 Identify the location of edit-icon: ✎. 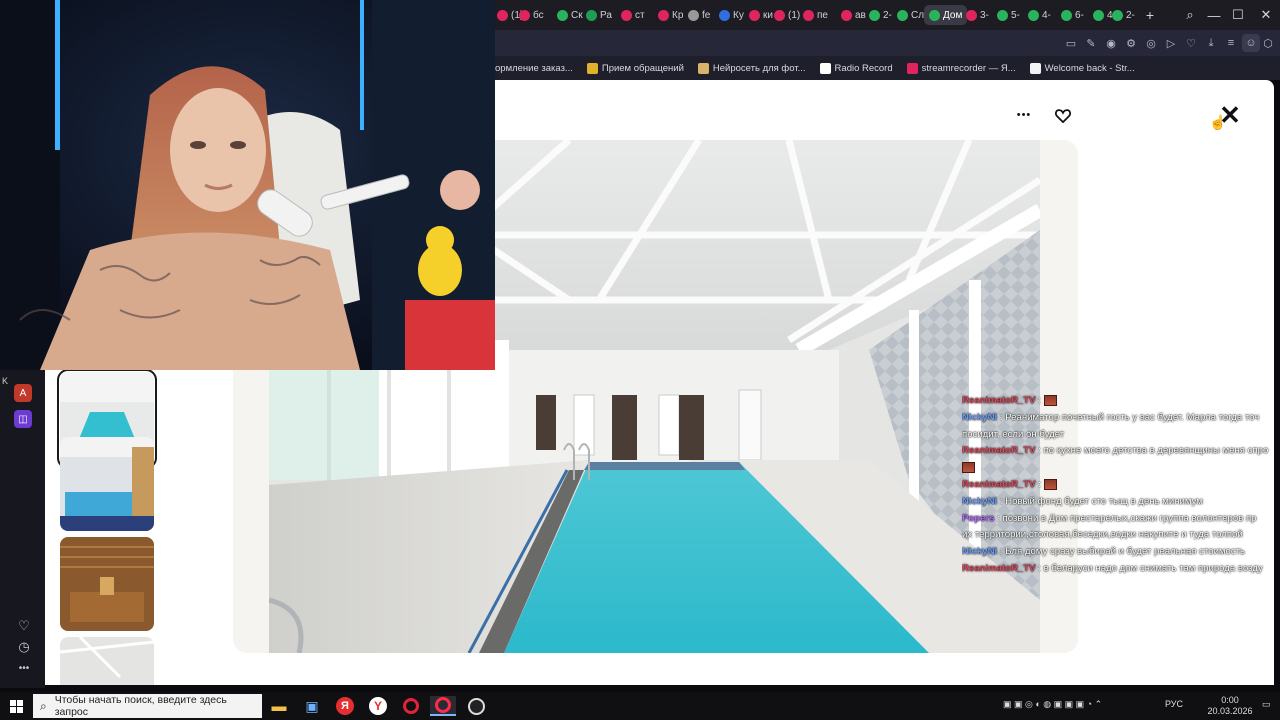
(1091, 43).